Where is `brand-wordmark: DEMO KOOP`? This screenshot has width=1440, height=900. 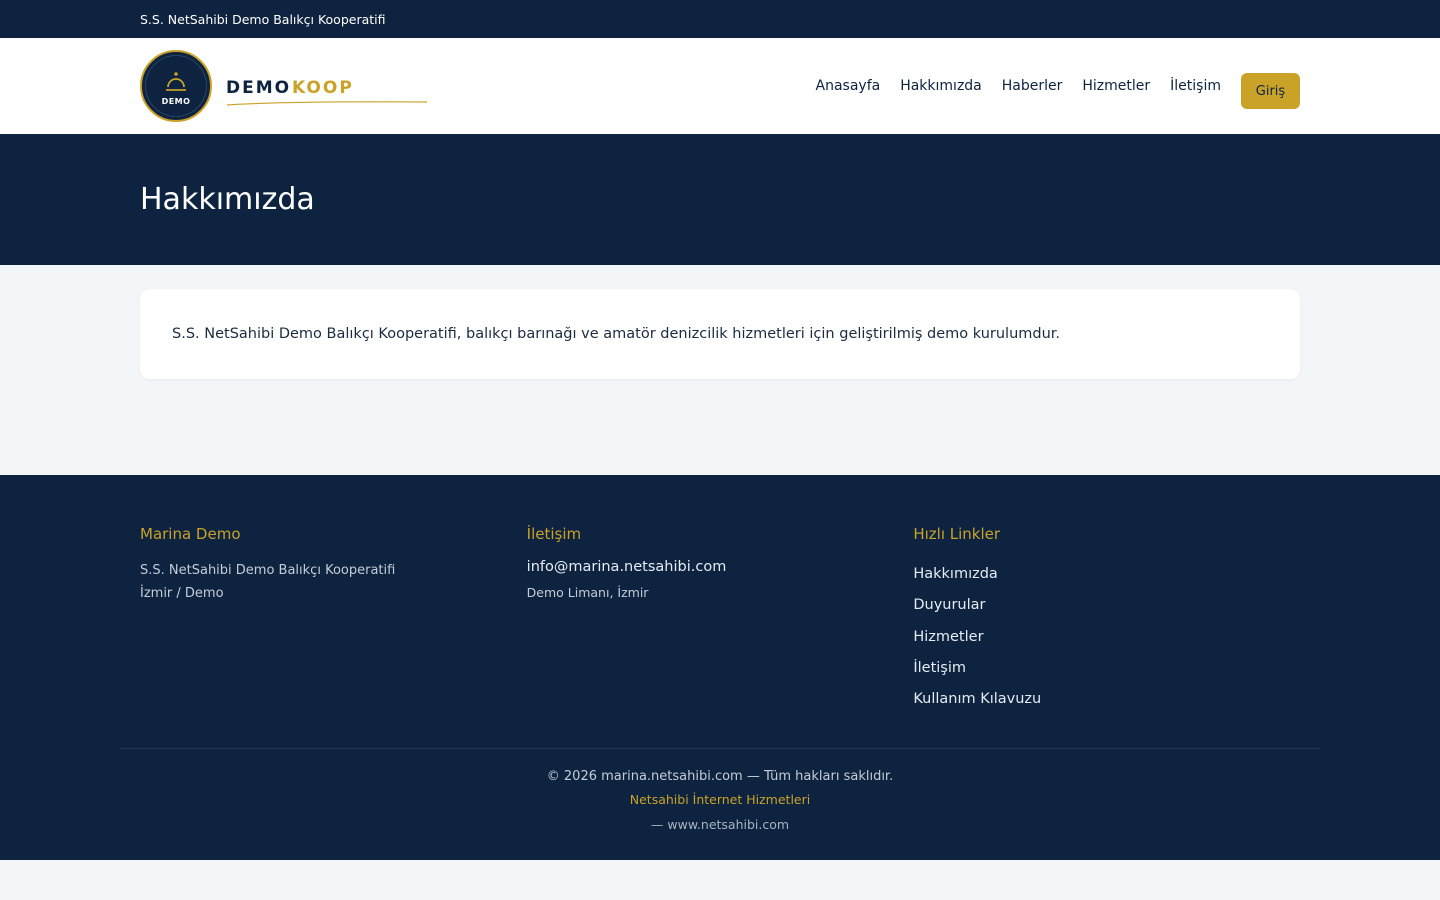
brand-wordmark: DEMO KOOP is located at coordinates (327, 86).